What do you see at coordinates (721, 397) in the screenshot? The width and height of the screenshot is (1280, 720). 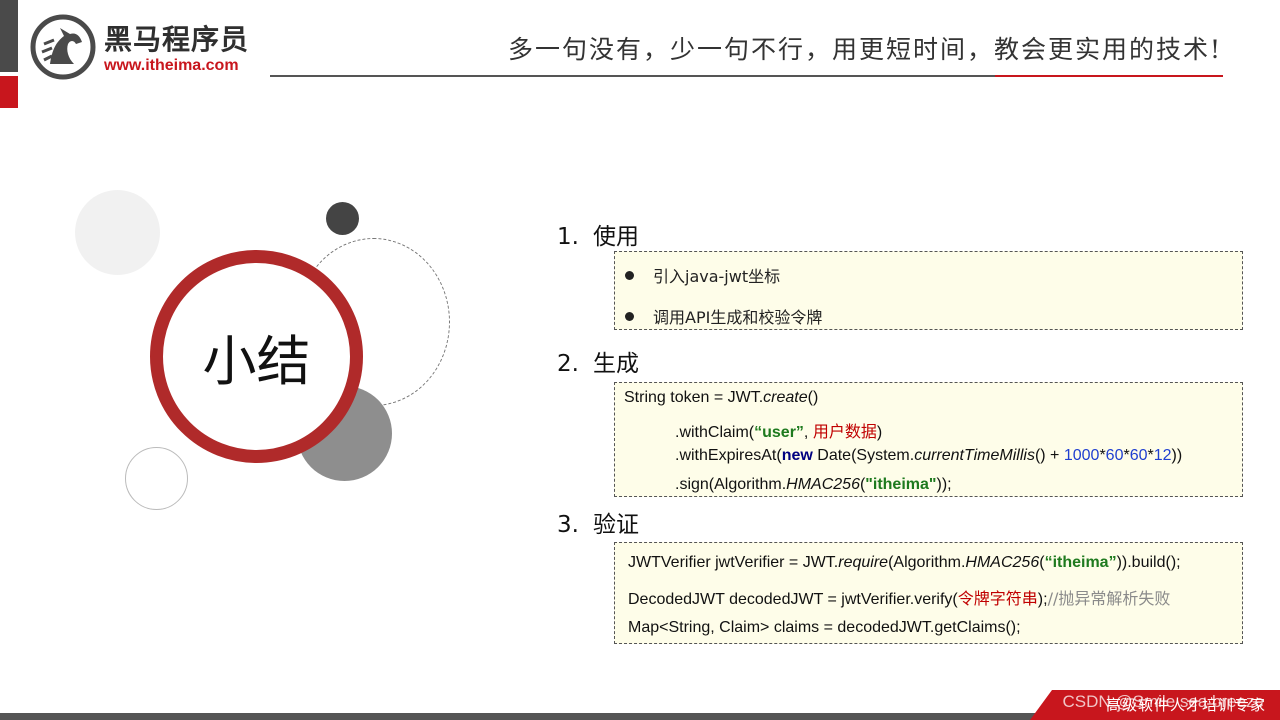 I see `code-line: String token = JWT.create()` at bounding box center [721, 397].